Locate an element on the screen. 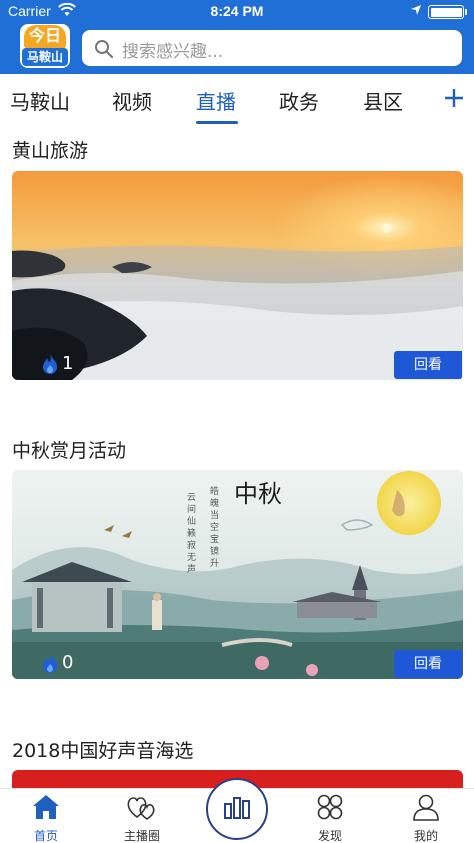  nav-anchor-circle-label: 主播圈 is located at coordinates (141, 836).